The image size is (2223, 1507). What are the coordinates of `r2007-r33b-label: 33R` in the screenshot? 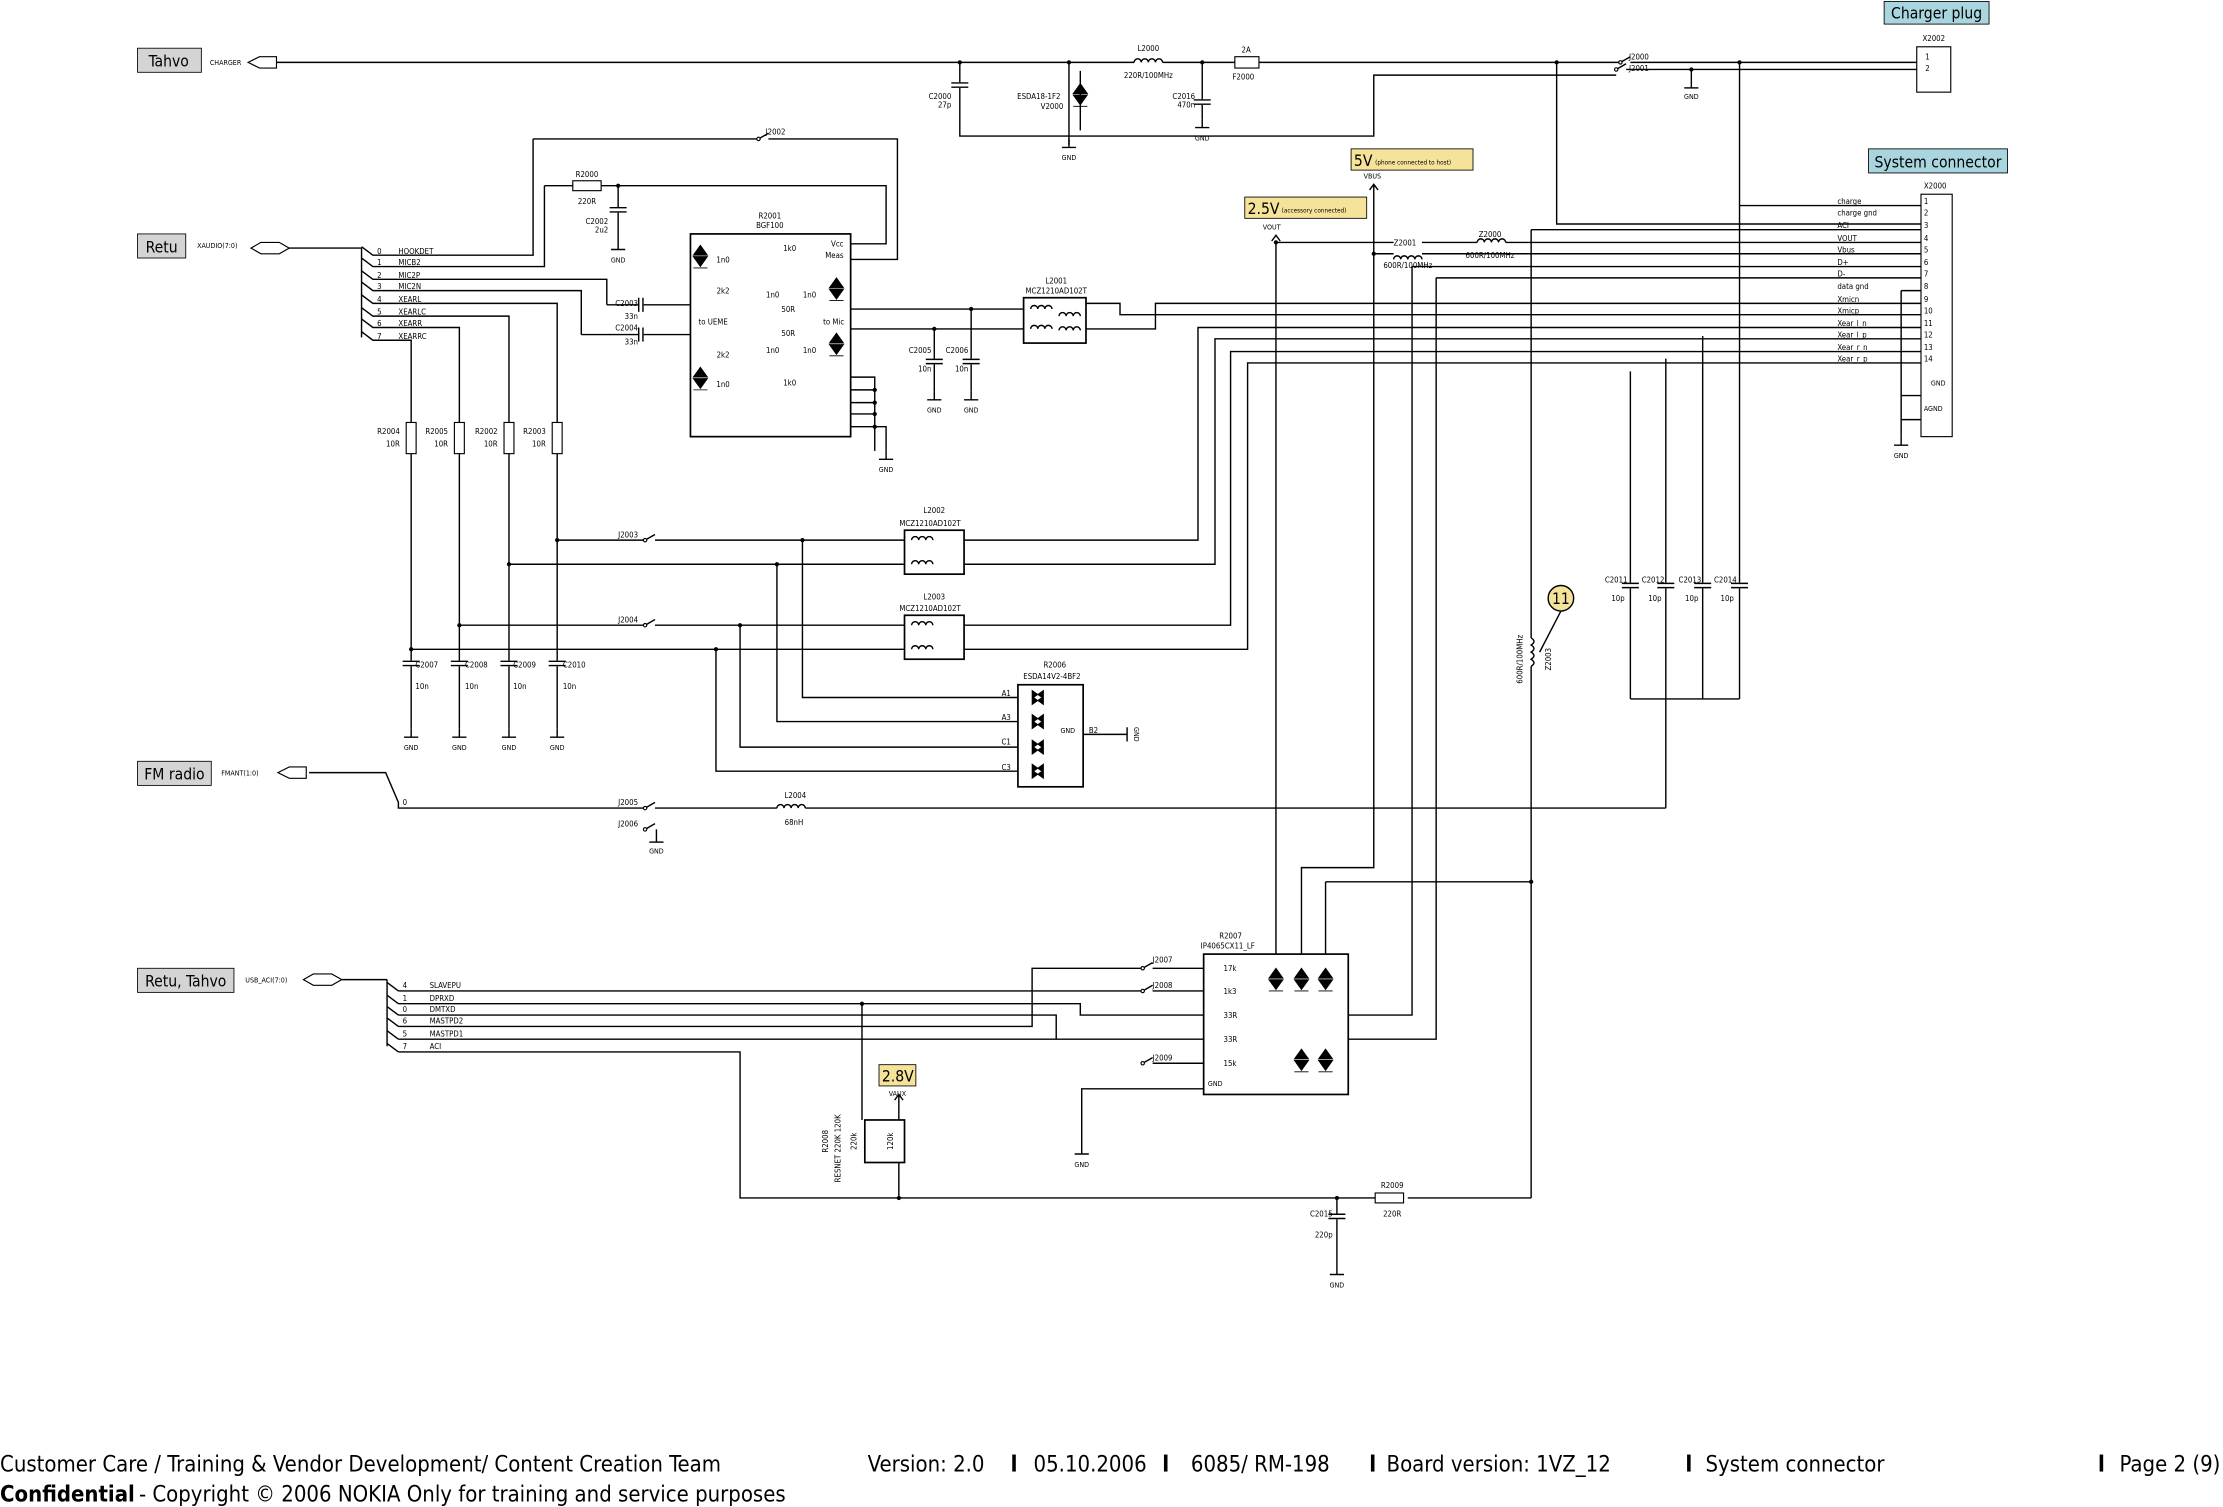 It's located at (1230, 1039).